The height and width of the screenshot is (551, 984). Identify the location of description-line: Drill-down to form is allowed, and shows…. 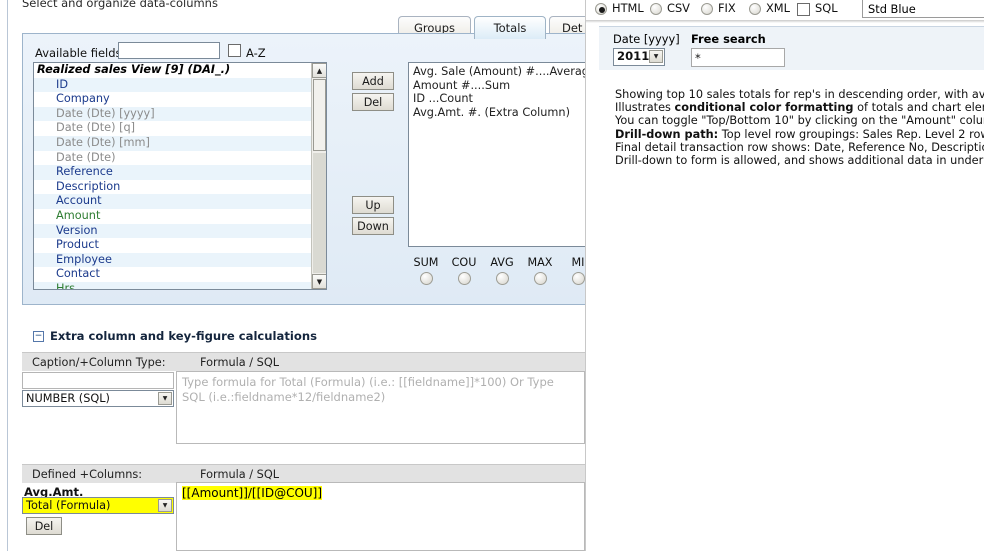
(799, 161).